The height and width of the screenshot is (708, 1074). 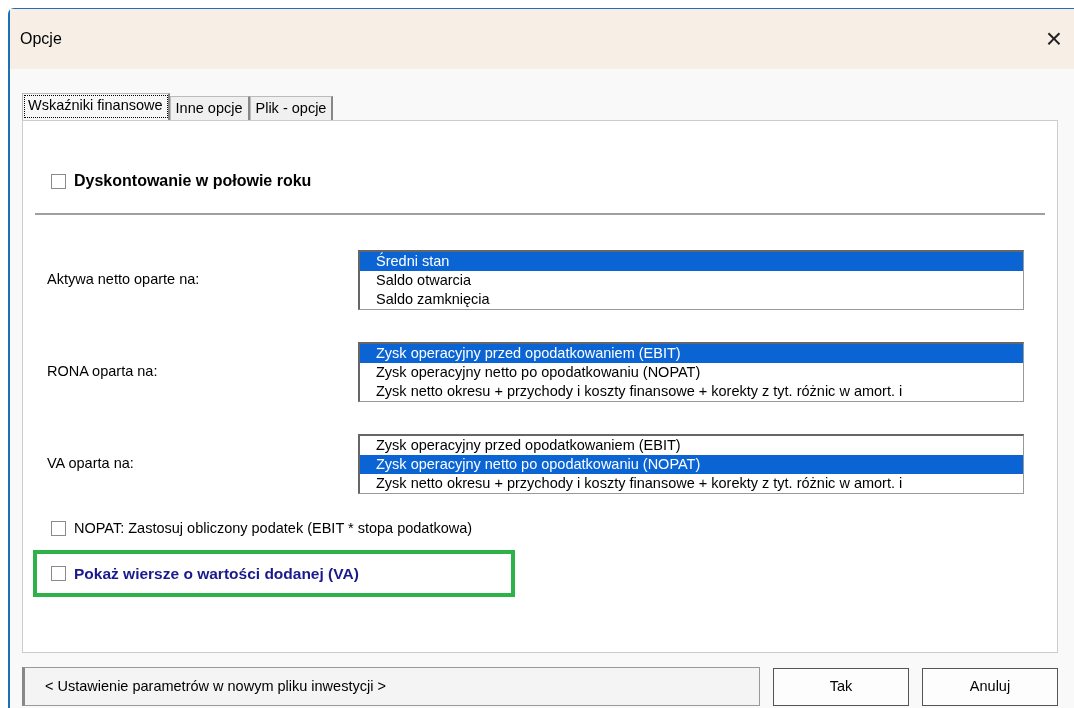 I want to click on list-item: Saldo zamknięcia, so click(x=691, y=299).